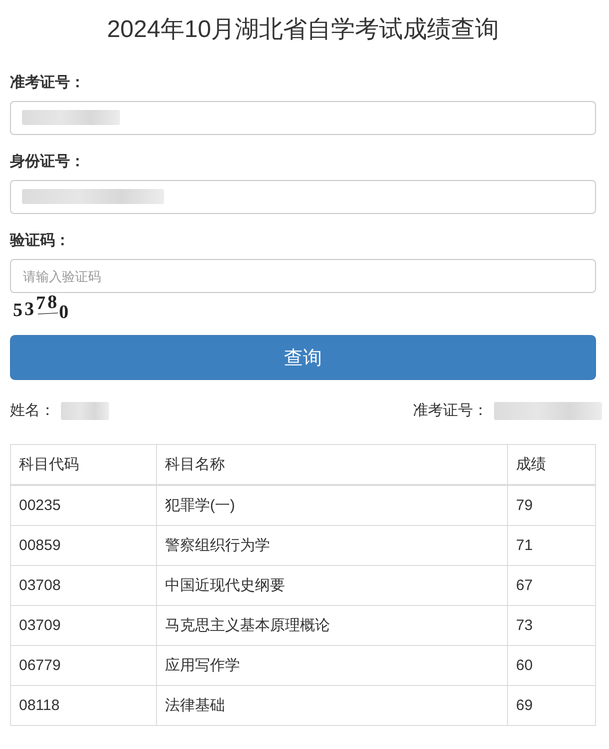 The height and width of the screenshot is (749, 609). What do you see at coordinates (303, 30) in the screenshot?
I see `page-title: 2024年10月湖北省自学考试成绩查询` at bounding box center [303, 30].